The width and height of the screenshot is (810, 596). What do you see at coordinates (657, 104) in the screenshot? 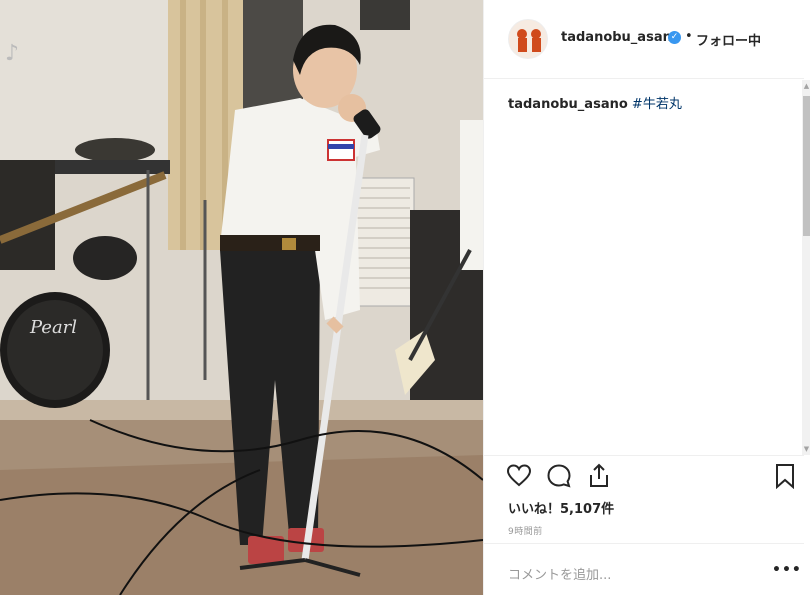
I see `caption-hashtag: #牛若丸` at bounding box center [657, 104].